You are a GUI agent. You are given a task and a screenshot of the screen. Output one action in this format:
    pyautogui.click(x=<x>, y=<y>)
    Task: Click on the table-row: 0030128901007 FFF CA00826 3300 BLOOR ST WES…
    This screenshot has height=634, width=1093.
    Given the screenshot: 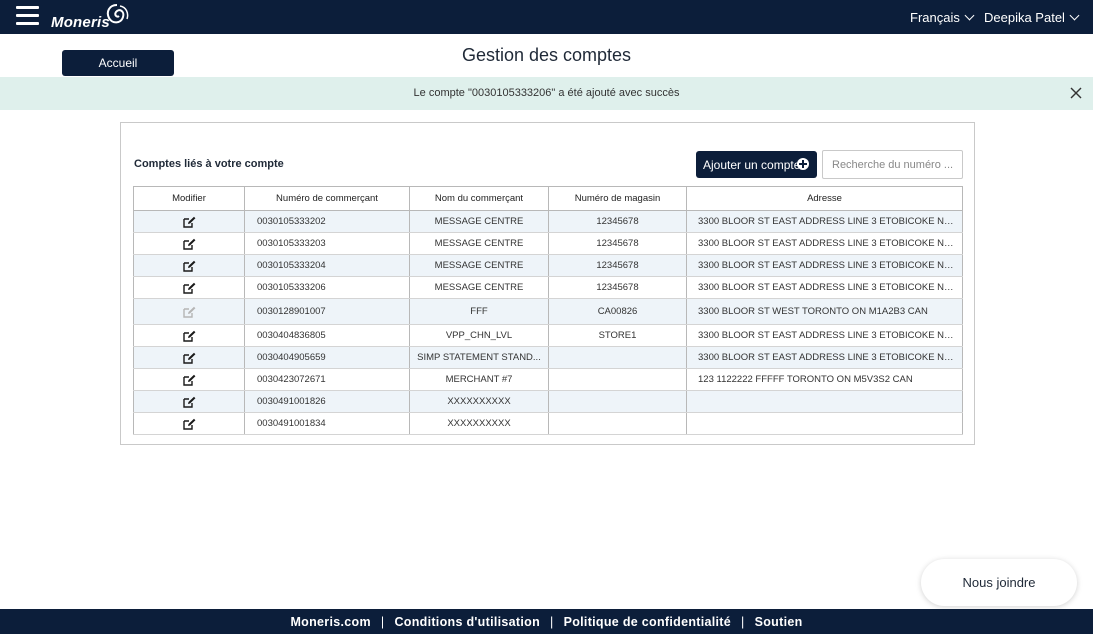 What is the action you would take?
    pyautogui.click(x=548, y=311)
    